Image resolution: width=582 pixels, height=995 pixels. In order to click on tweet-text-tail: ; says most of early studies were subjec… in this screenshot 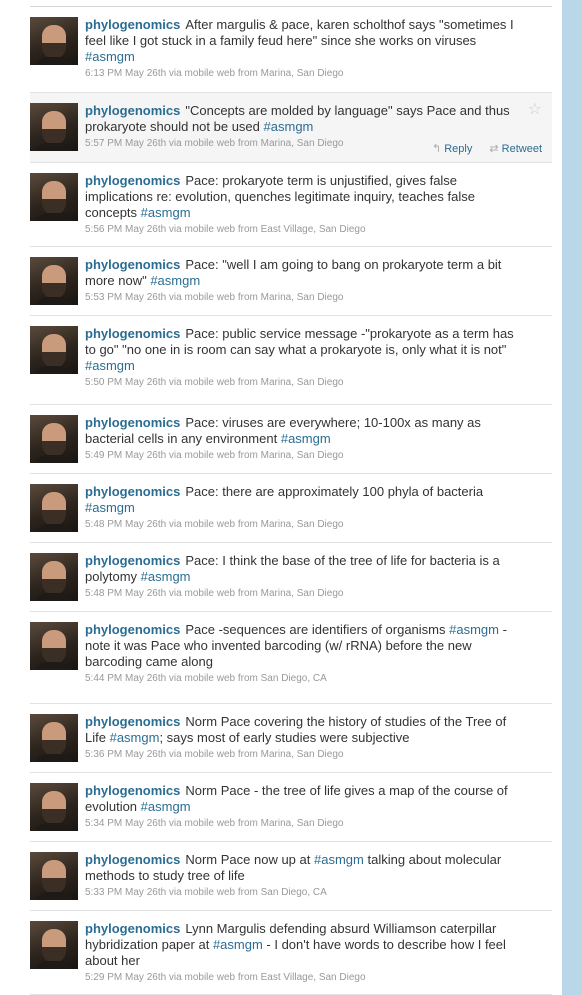, I will do `click(284, 737)`.